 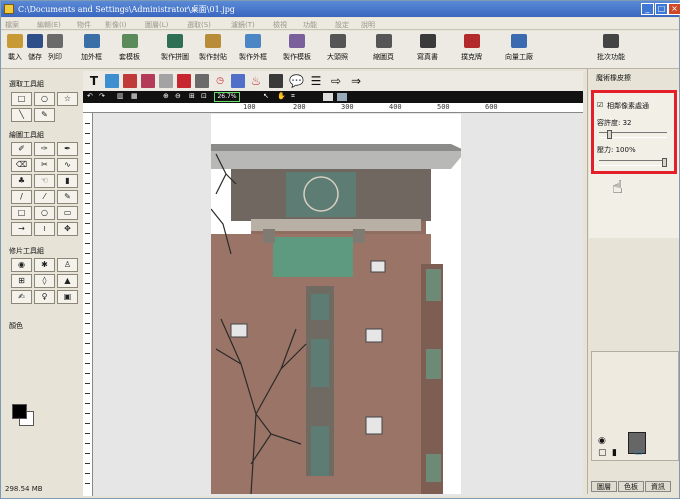 I want to click on menu-object: 物件, so click(x=84, y=25).